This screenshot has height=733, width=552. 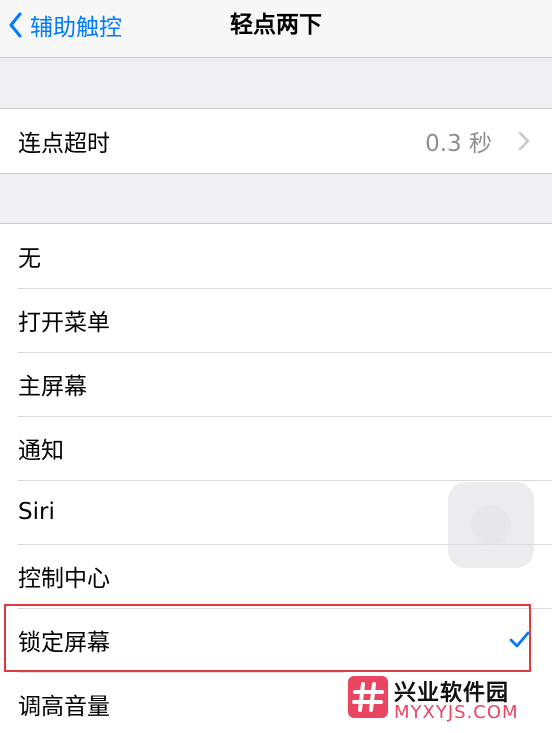 I want to click on option-label: 主屏幕, so click(x=52, y=387).